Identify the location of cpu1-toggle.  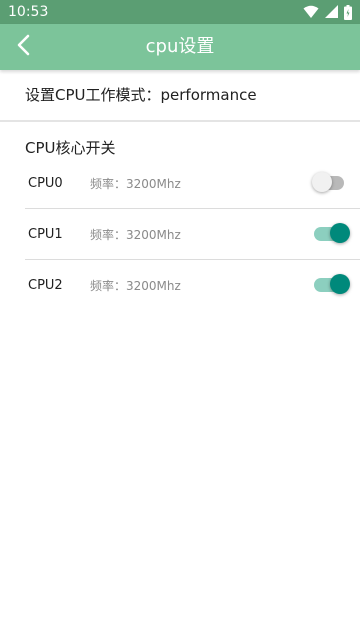
(331, 234).